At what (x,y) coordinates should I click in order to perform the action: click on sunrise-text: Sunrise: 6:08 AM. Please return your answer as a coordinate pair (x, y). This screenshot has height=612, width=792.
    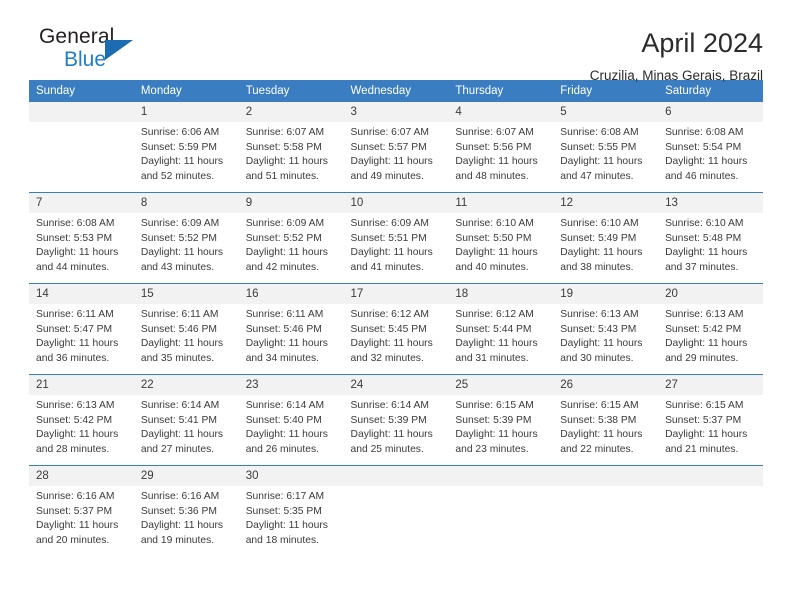
    Looking at the image, I should click on (599, 132).